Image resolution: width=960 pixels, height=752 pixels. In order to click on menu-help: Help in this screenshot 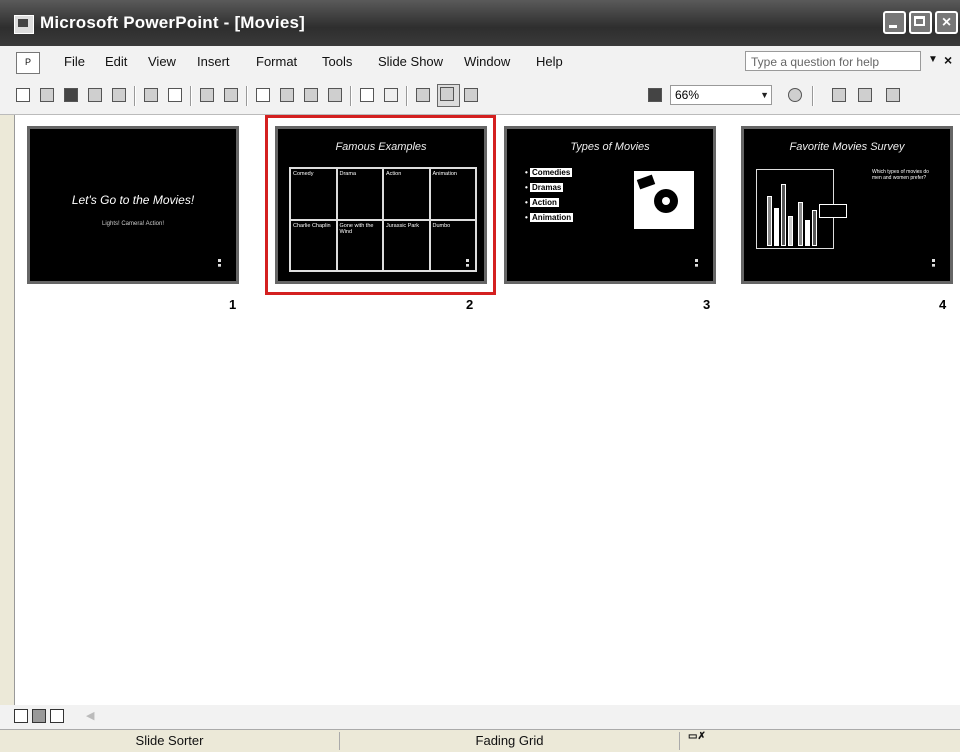, I will do `click(549, 61)`.